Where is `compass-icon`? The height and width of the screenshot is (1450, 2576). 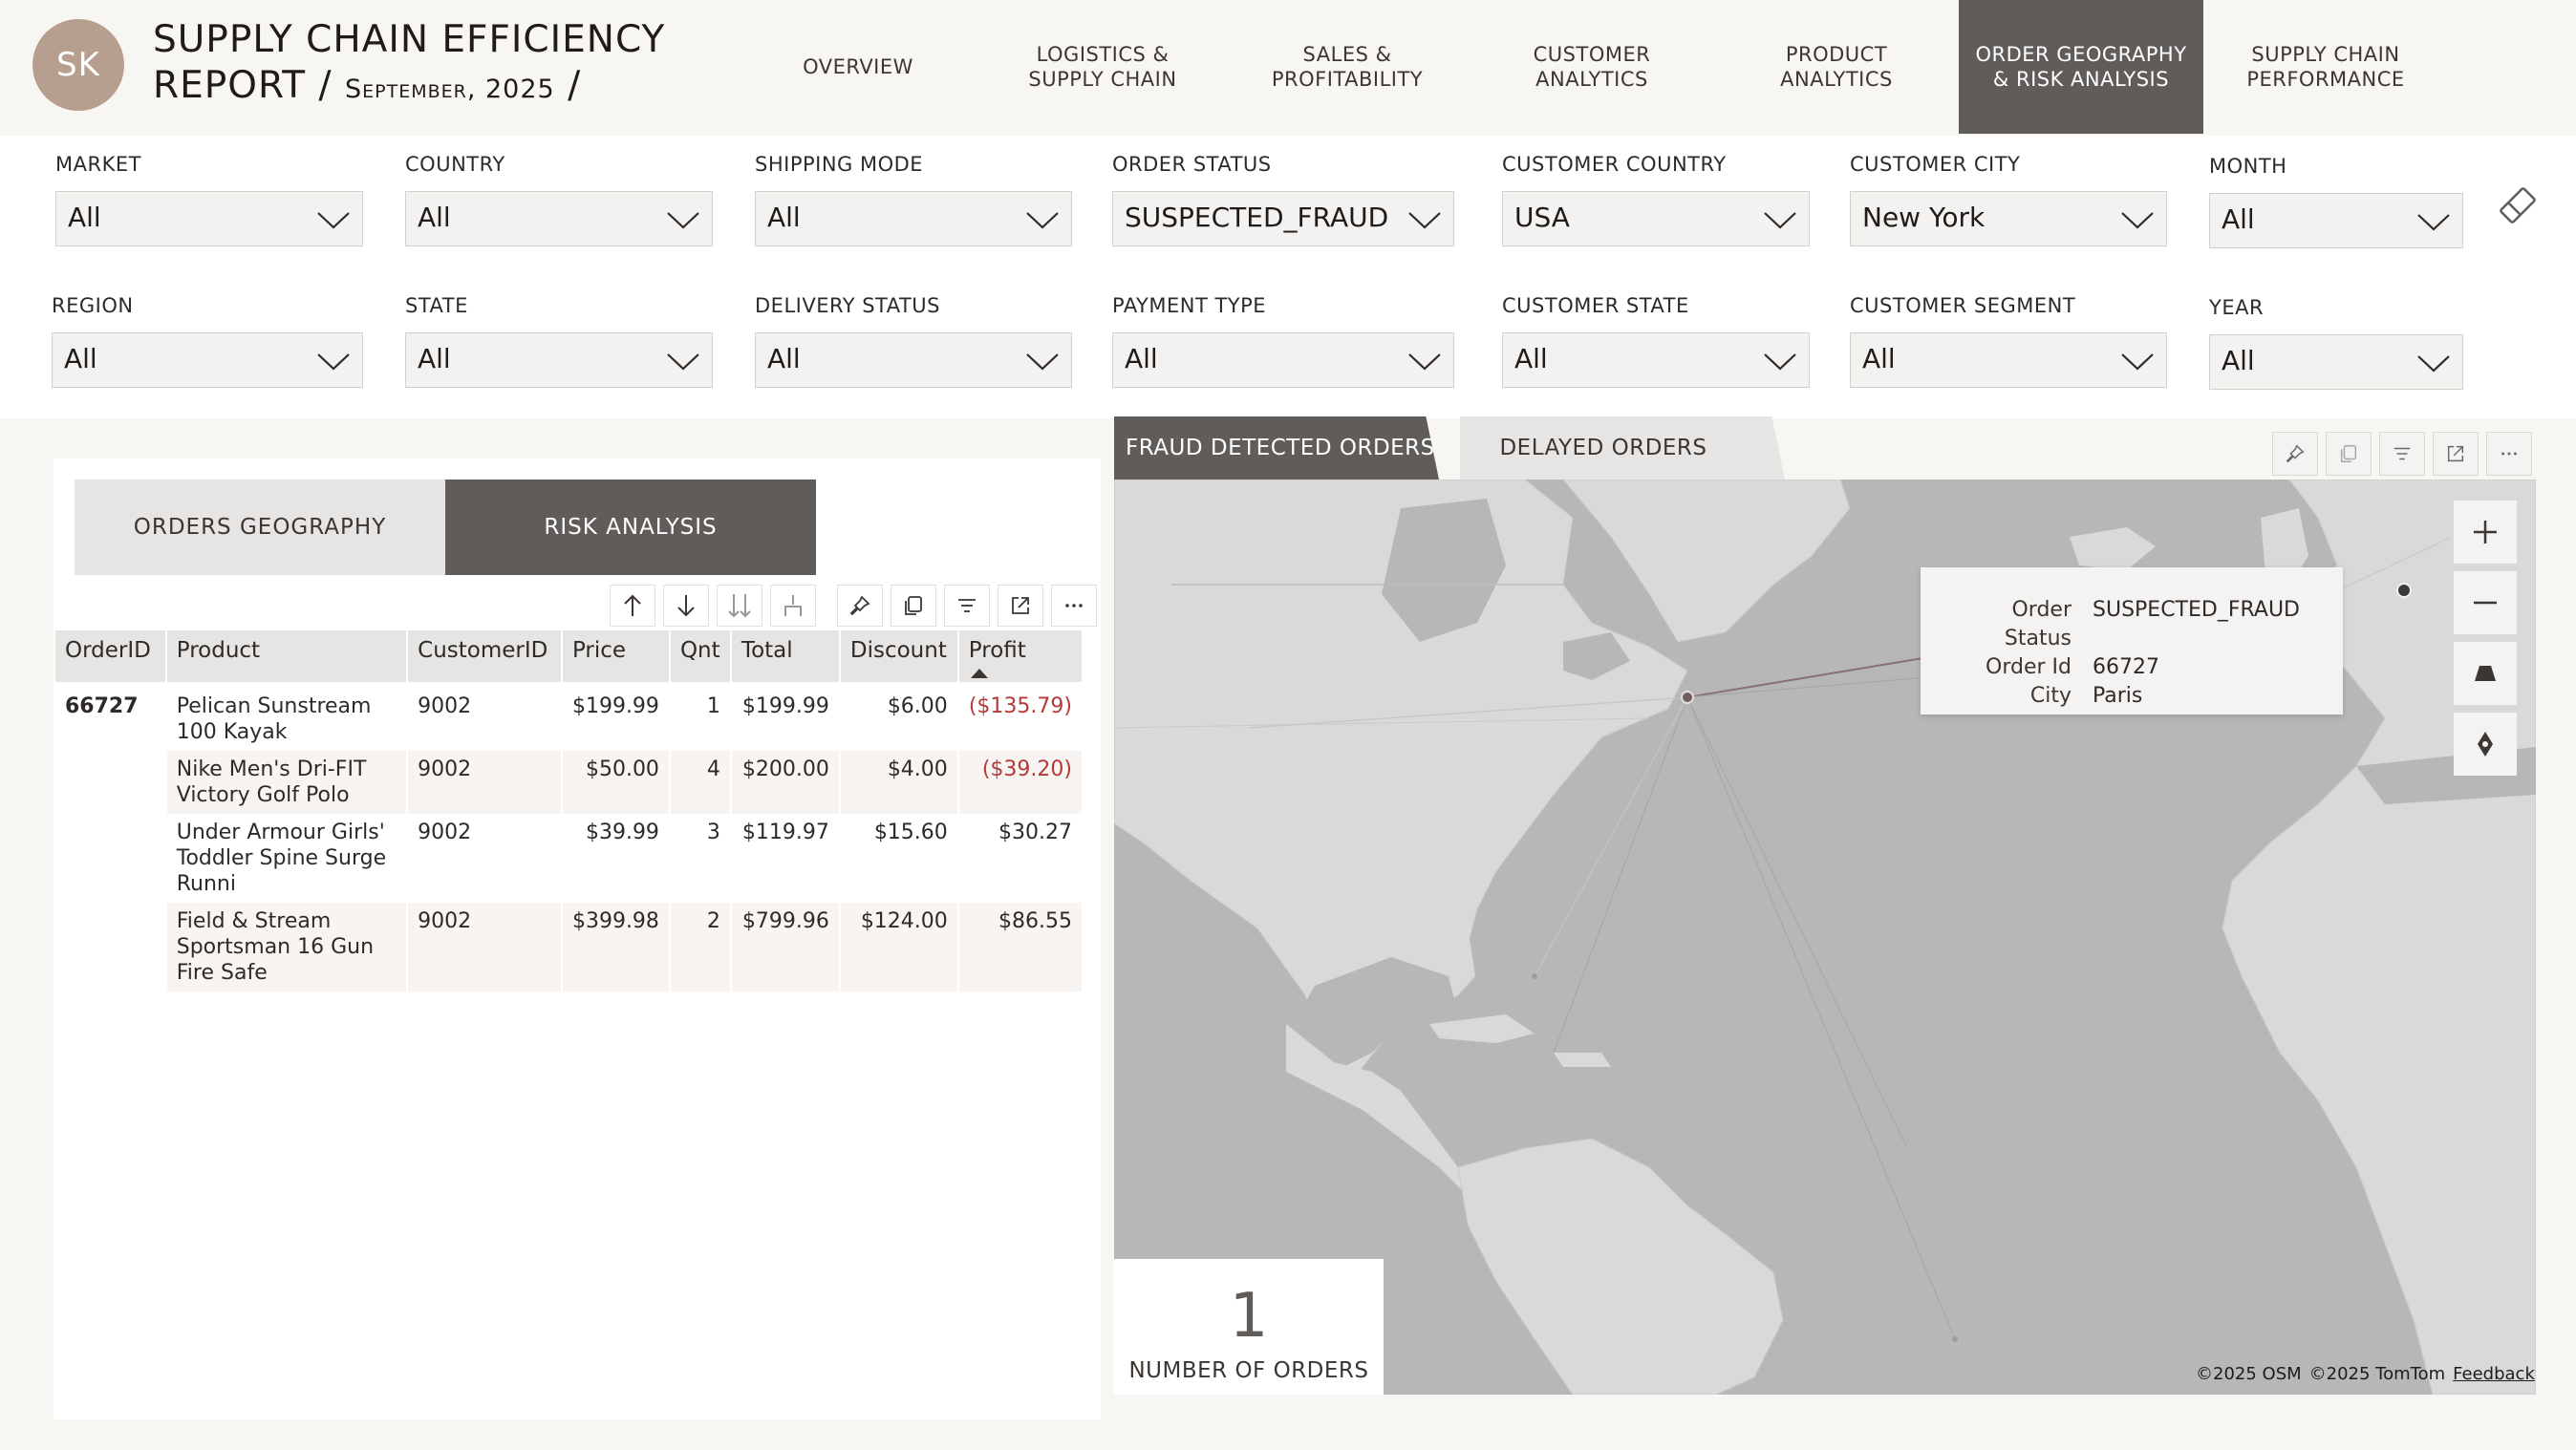 compass-icon is located at coordinates (2485, 744).